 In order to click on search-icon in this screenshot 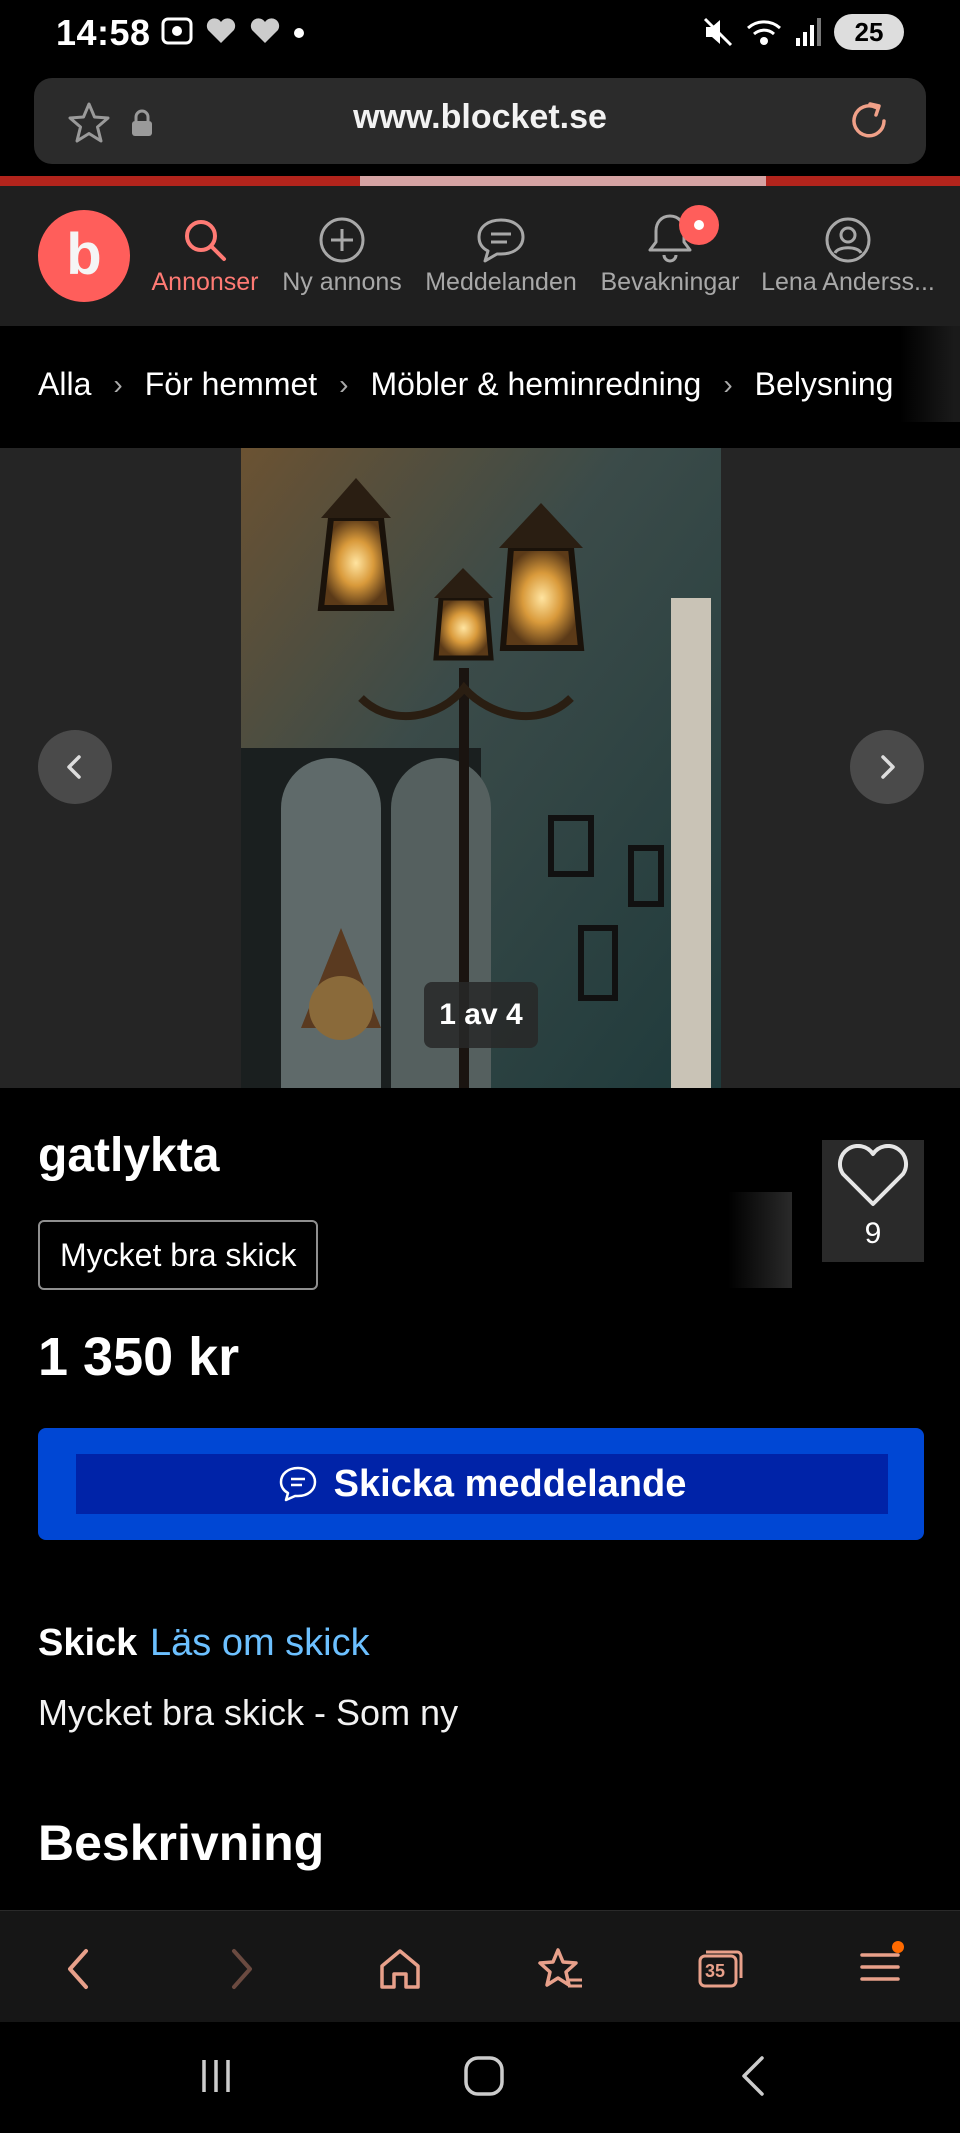, I will do `click(205, 240)`.